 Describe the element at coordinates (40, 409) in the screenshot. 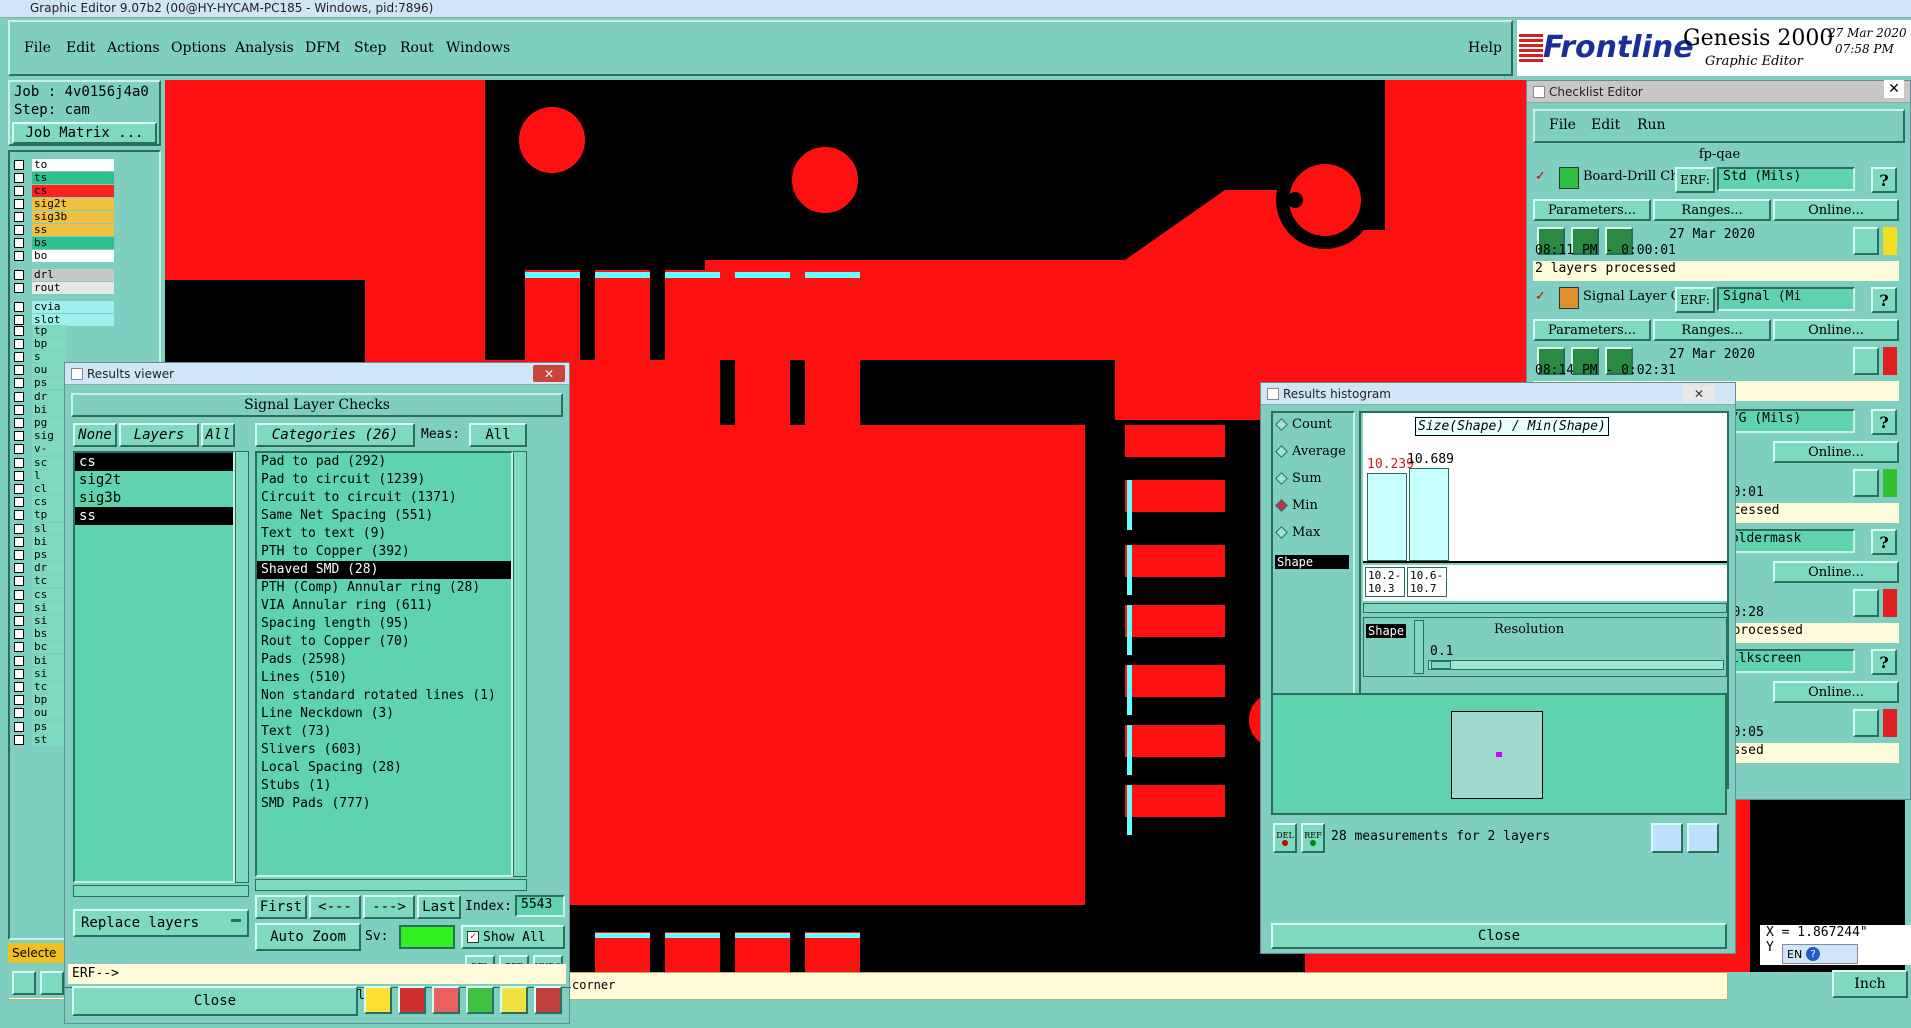

I see `layer-row: bi` at that location.